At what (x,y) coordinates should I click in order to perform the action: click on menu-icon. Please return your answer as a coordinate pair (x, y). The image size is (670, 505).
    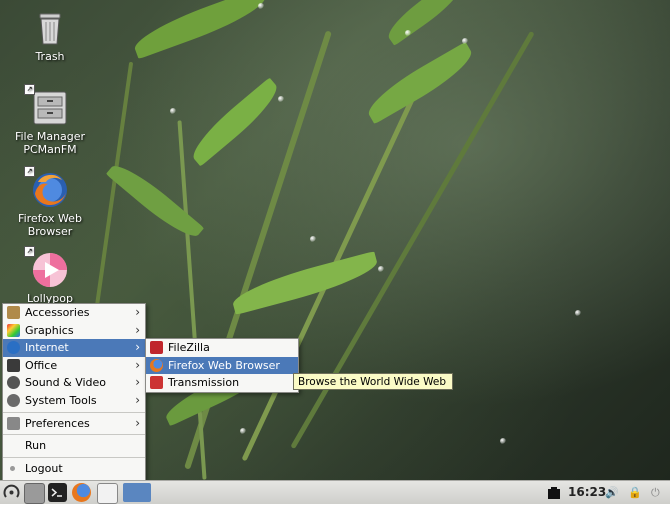
    Looking at the image, I should click on (11, 492).